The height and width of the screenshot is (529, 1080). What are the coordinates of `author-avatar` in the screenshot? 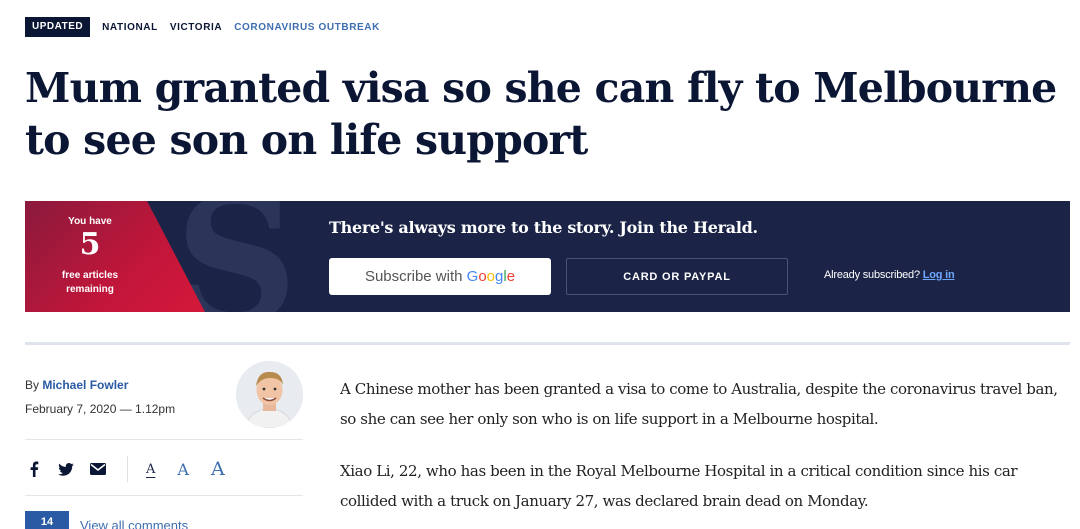 It's located at (269, 394).